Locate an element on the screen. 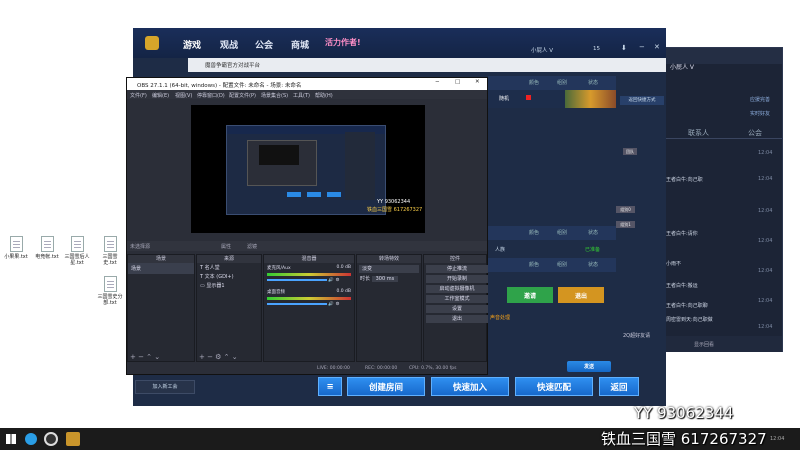 Image resolution: width=800 pixels, height=450 pixels. desktop-icon-3: 三国雪后人星.txt is located at coordinates (77, 251).